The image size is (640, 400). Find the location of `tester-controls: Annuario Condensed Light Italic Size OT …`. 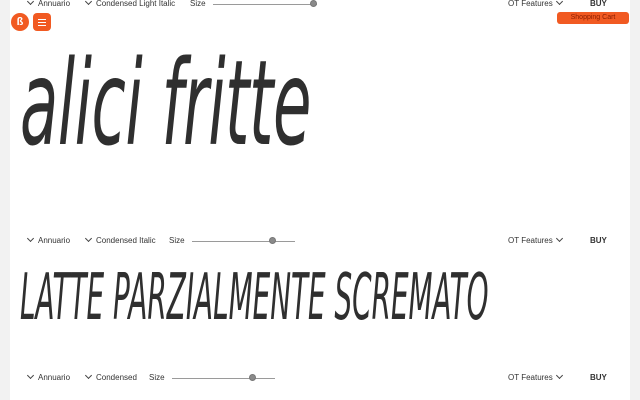

tester-controls: Annuario Condensed Light Italic Size OT … is located at coordinates (320, 5).